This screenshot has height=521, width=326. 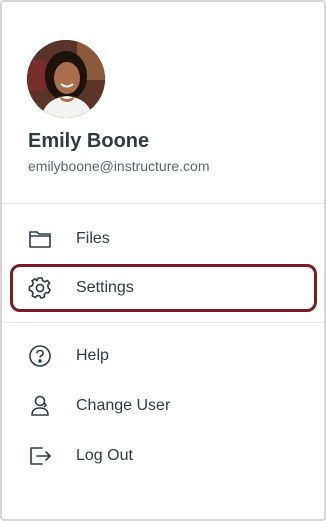 What do you see at coordinates (165, 239) in the screenshot?
I see `menu-item-files: Files` at bounding box center [165, 239].